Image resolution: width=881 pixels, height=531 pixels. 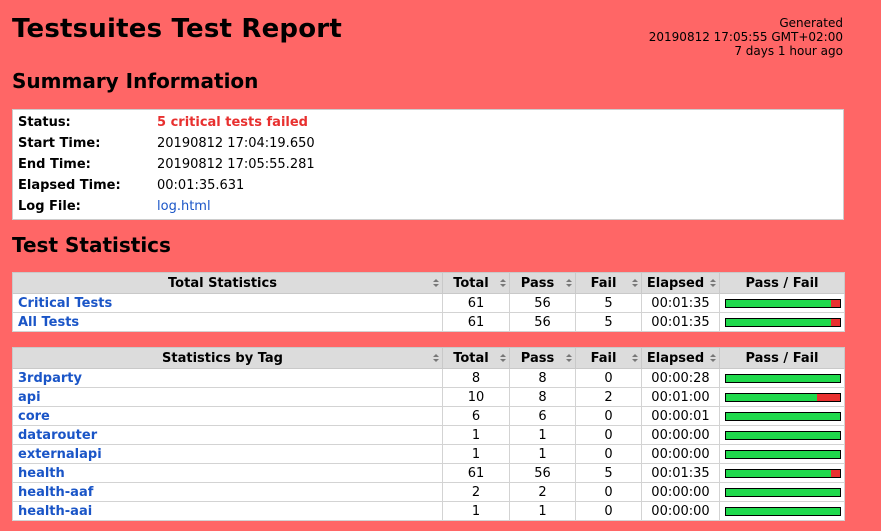 I want to click on sort-header-name: Statistics by Tag, so click(x=227, y=358).